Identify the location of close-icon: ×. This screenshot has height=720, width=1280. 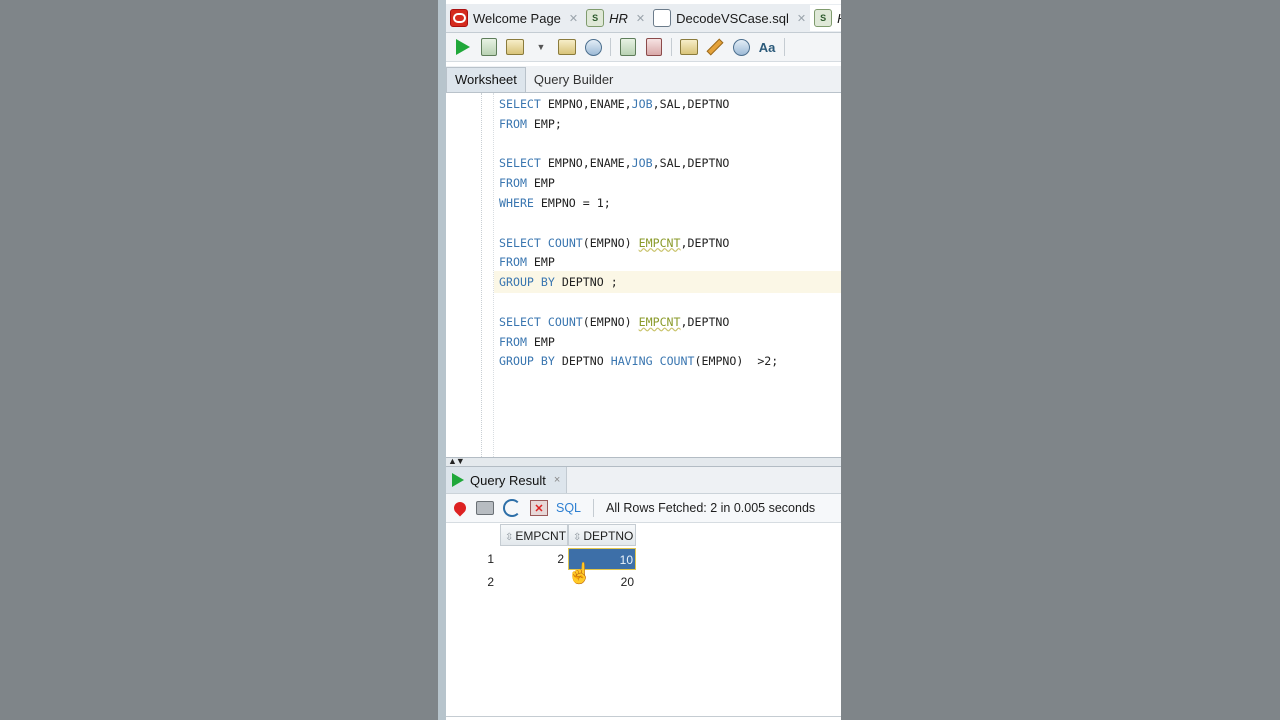
(557, 480).